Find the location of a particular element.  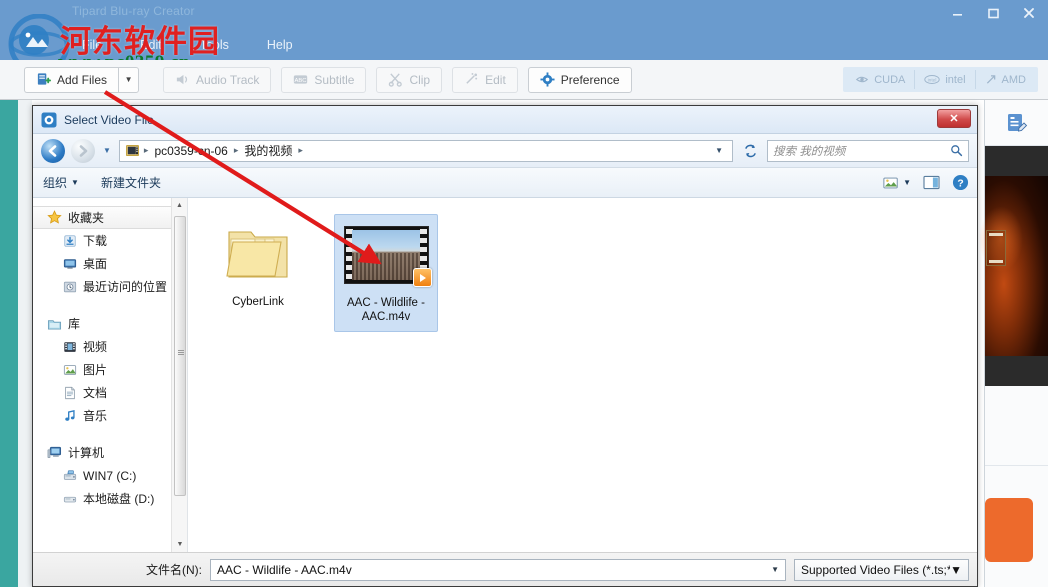

edit-button: Edit is located at coordinates (485, 79).